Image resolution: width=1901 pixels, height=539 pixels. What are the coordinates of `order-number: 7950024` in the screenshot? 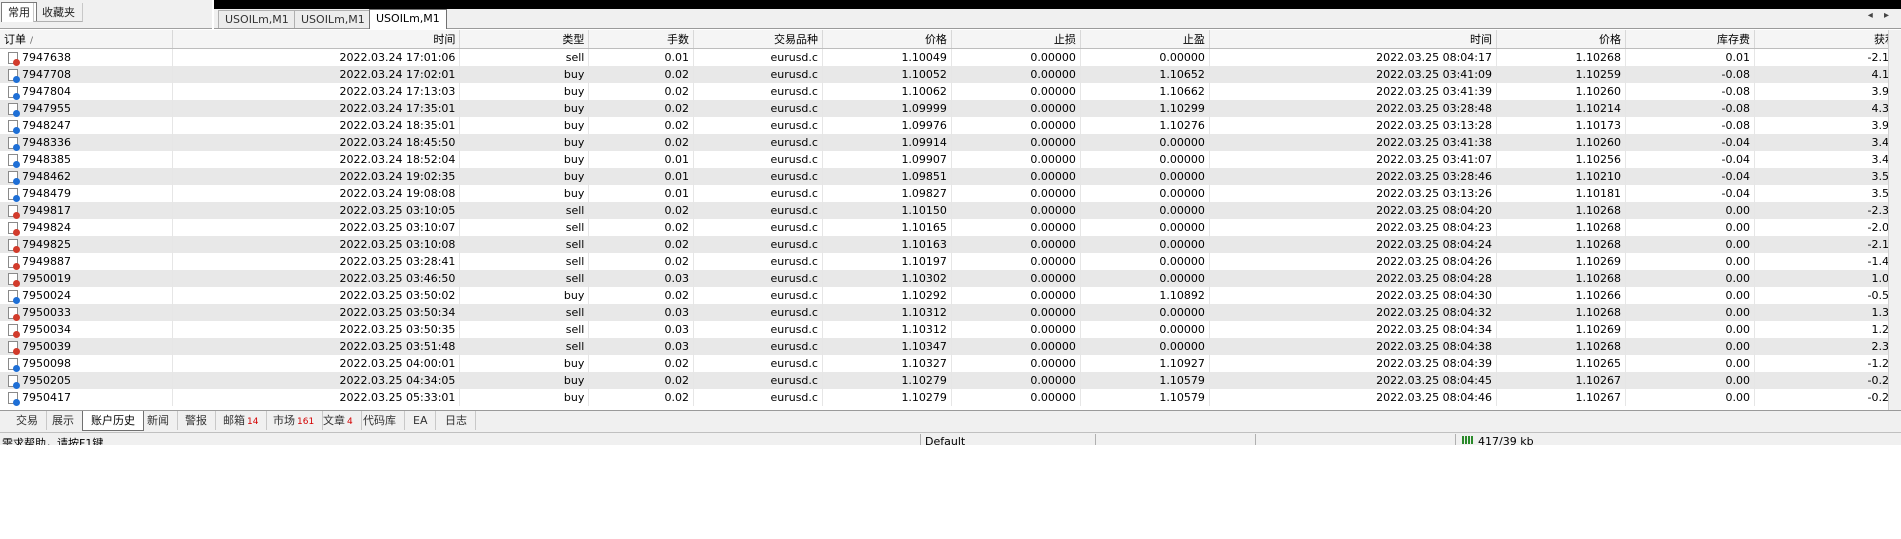 It's located at (46, 295).